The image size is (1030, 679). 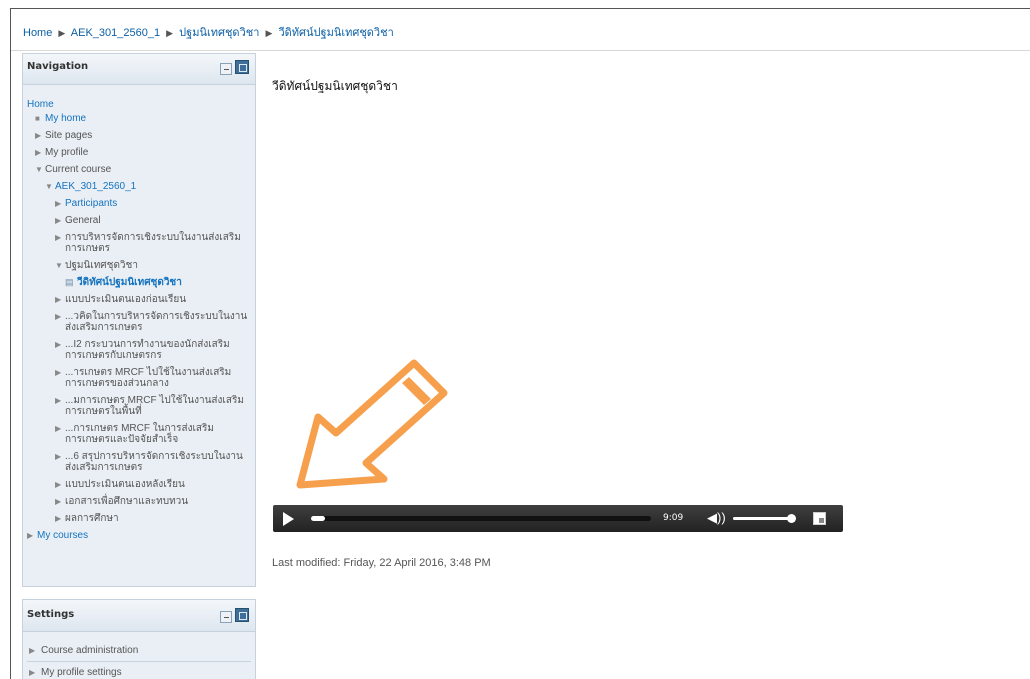 I want to click on breadcrumb-home: Home, so click(x=37, y=33).